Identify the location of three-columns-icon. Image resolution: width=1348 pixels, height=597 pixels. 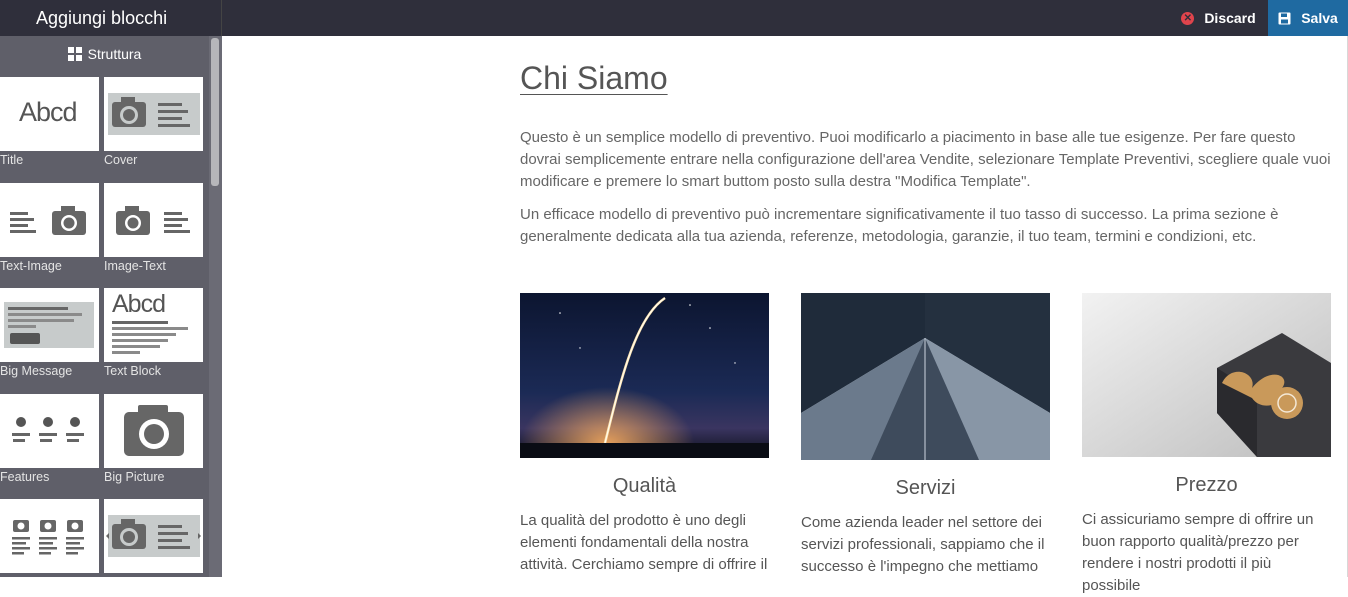
(48, 537).